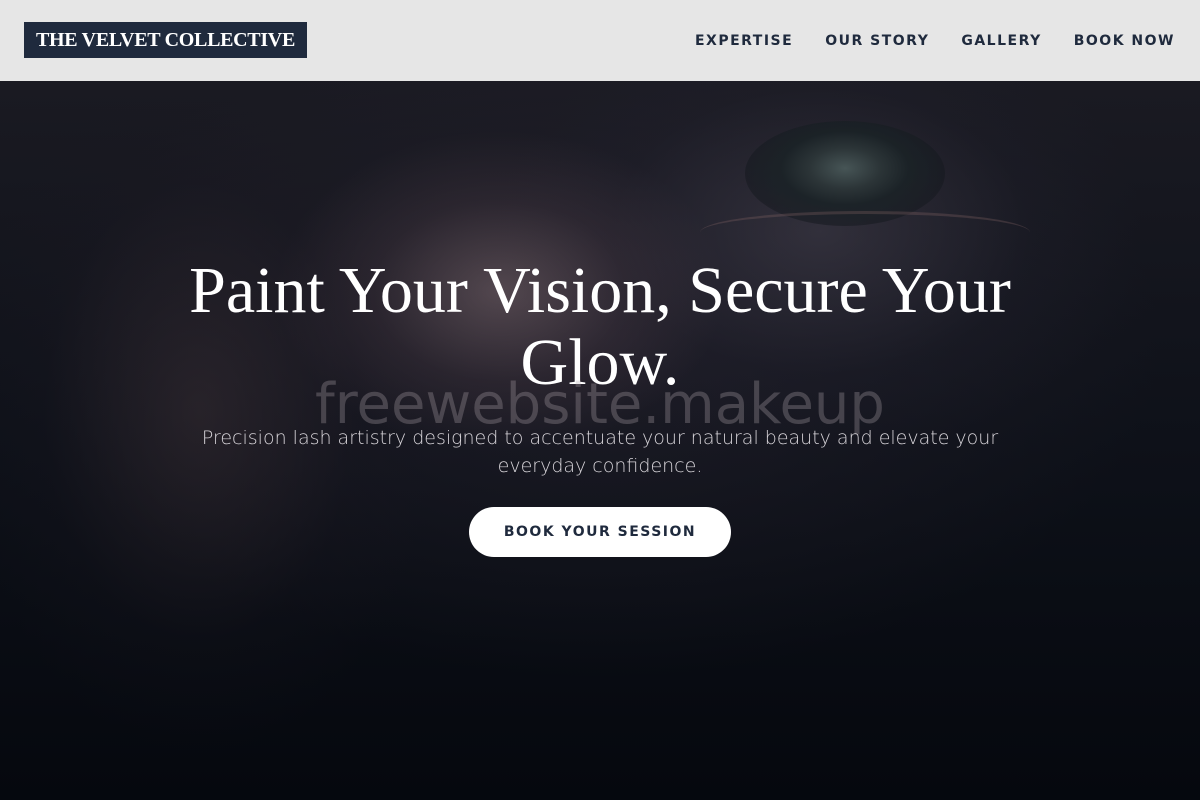 The image size is (1200, 800). Describe the element at coordinates (744, 41) in the screenshot. I see `nav-link-expertise: EXPERTISE` at that location.